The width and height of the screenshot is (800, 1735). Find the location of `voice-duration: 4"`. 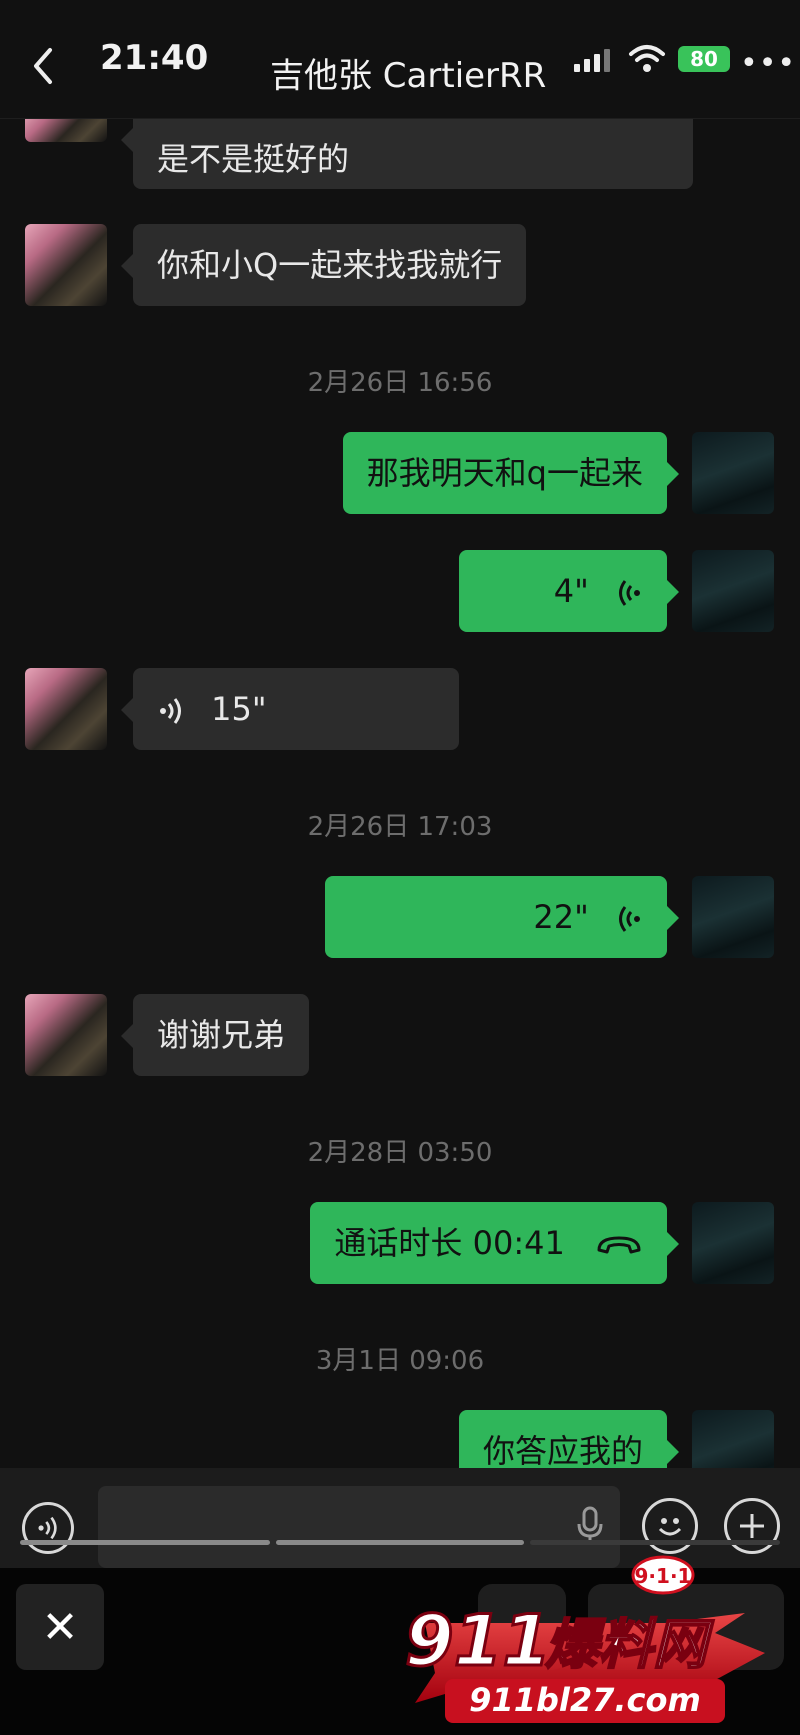

voice-duration: 4" is located at coordinates (571, 591).